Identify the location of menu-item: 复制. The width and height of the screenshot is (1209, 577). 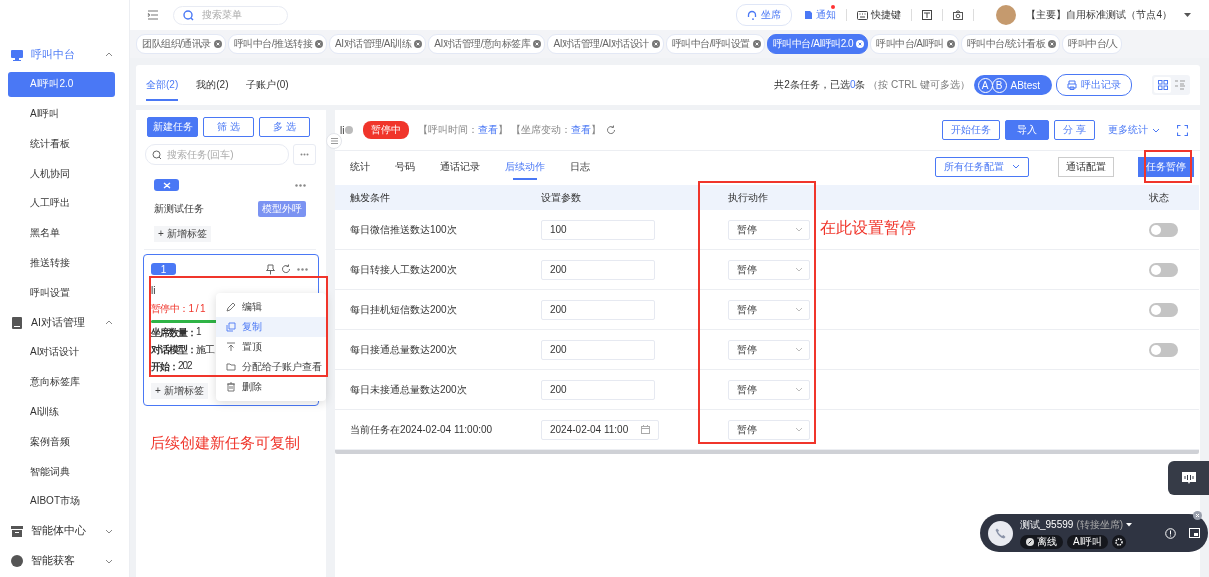
(271, 327).